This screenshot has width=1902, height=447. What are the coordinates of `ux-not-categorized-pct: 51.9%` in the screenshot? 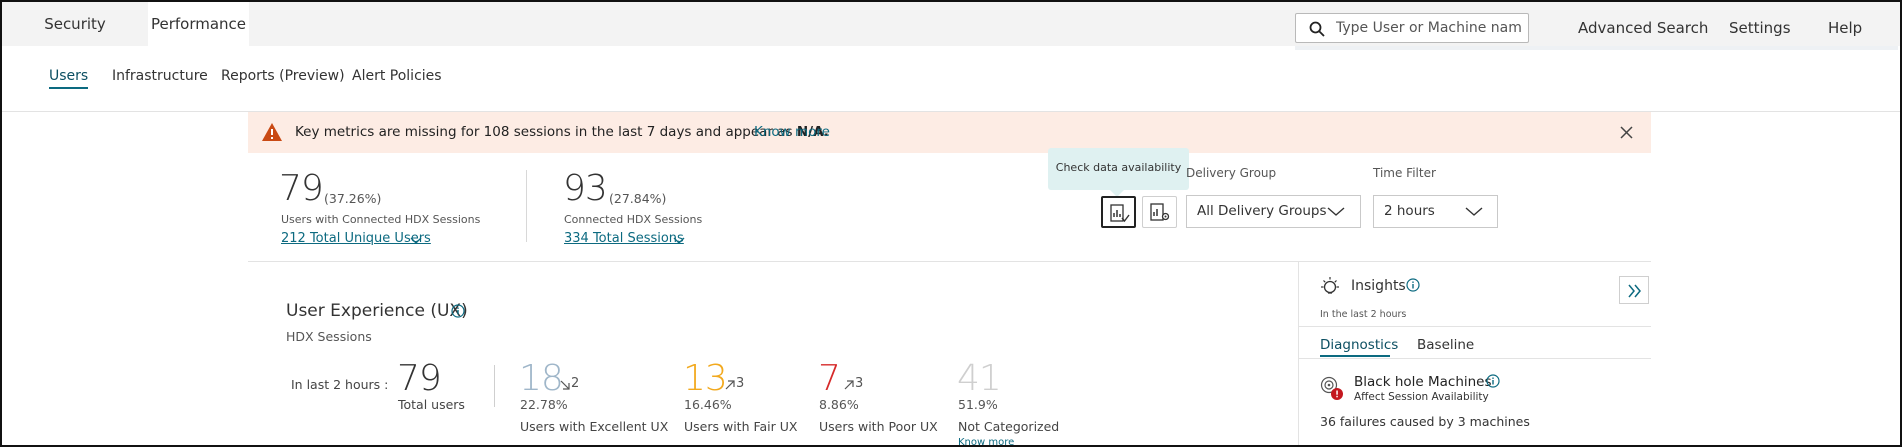 It's located at (978, 404).